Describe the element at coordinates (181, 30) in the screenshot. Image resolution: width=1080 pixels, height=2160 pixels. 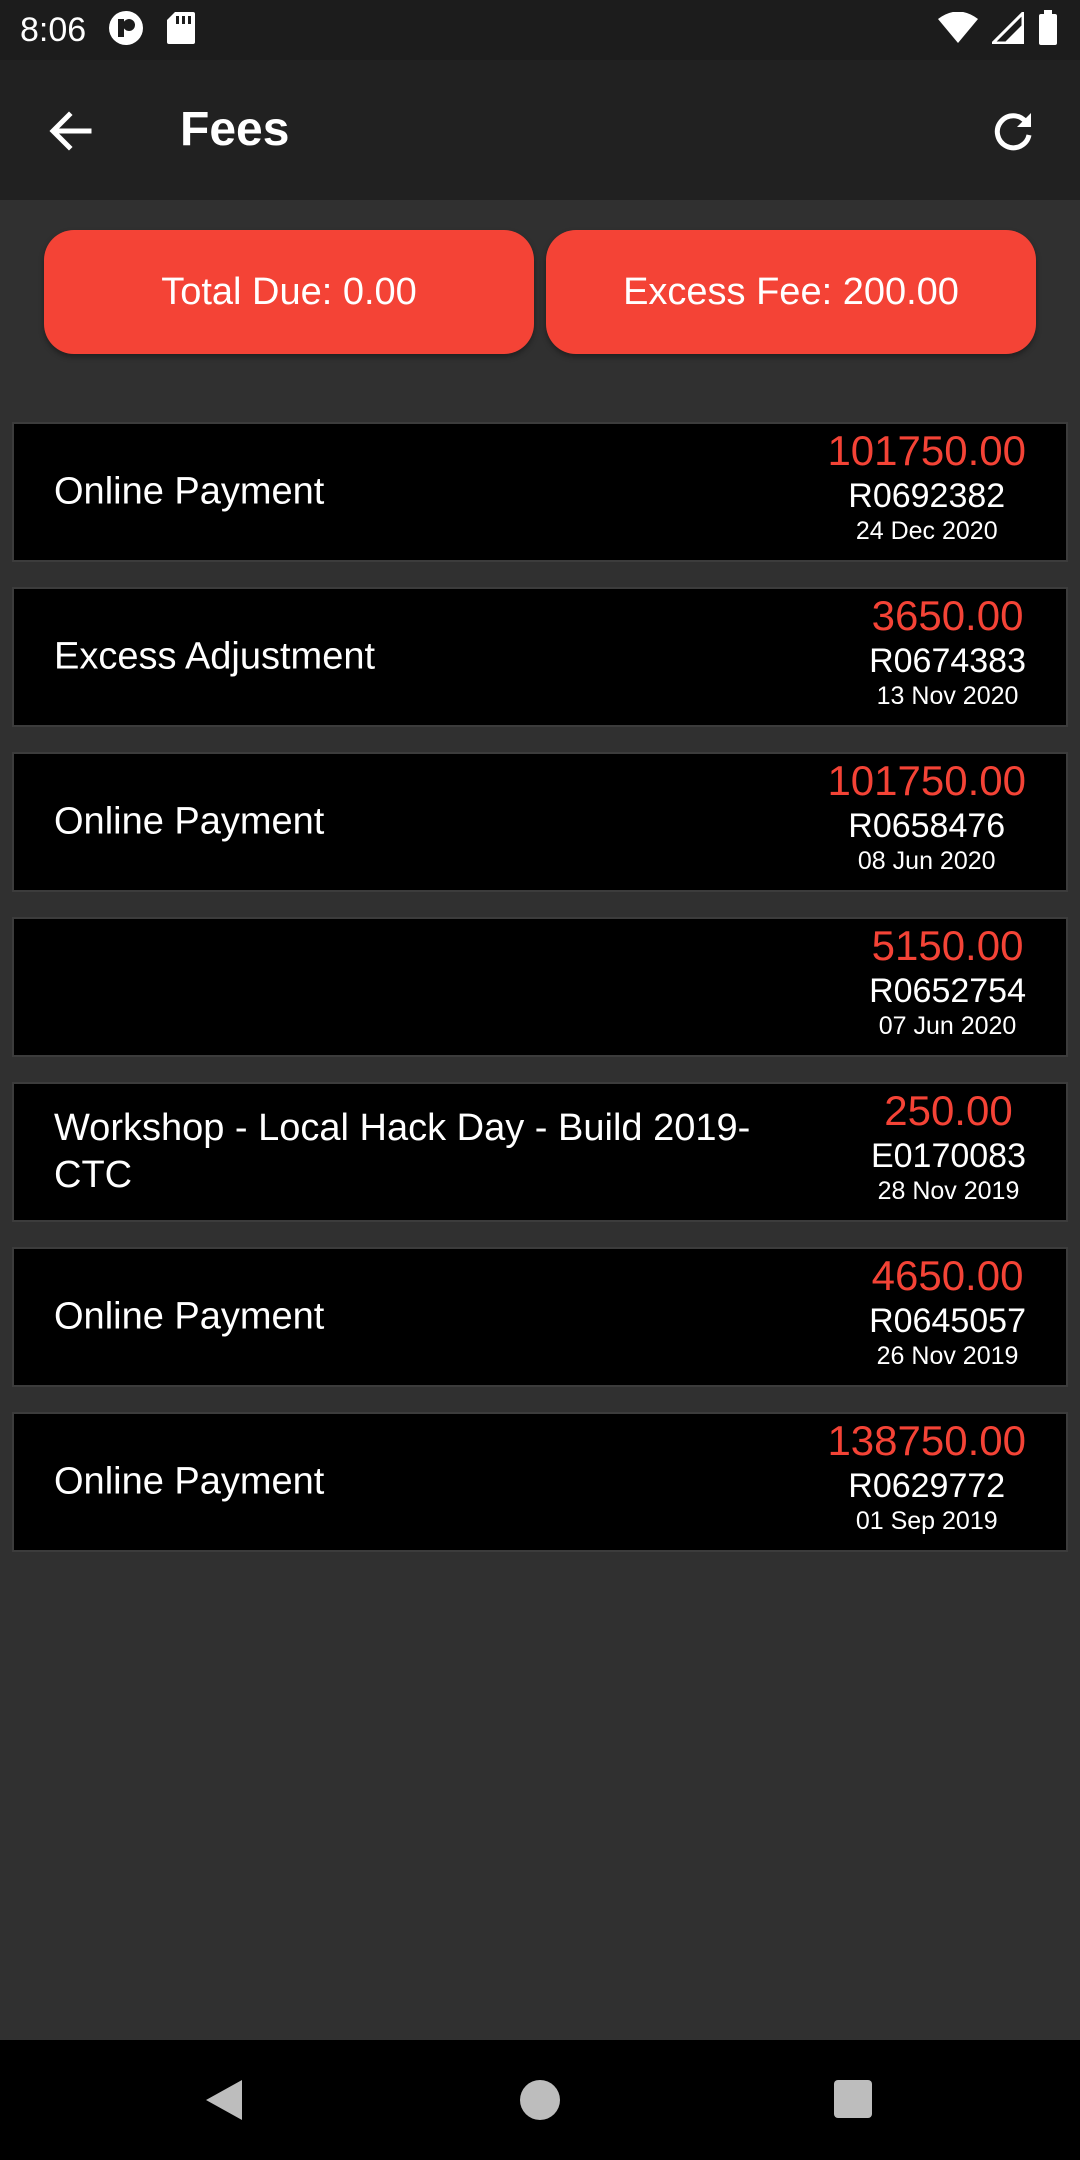
I see `sd-card-icon` at that location.